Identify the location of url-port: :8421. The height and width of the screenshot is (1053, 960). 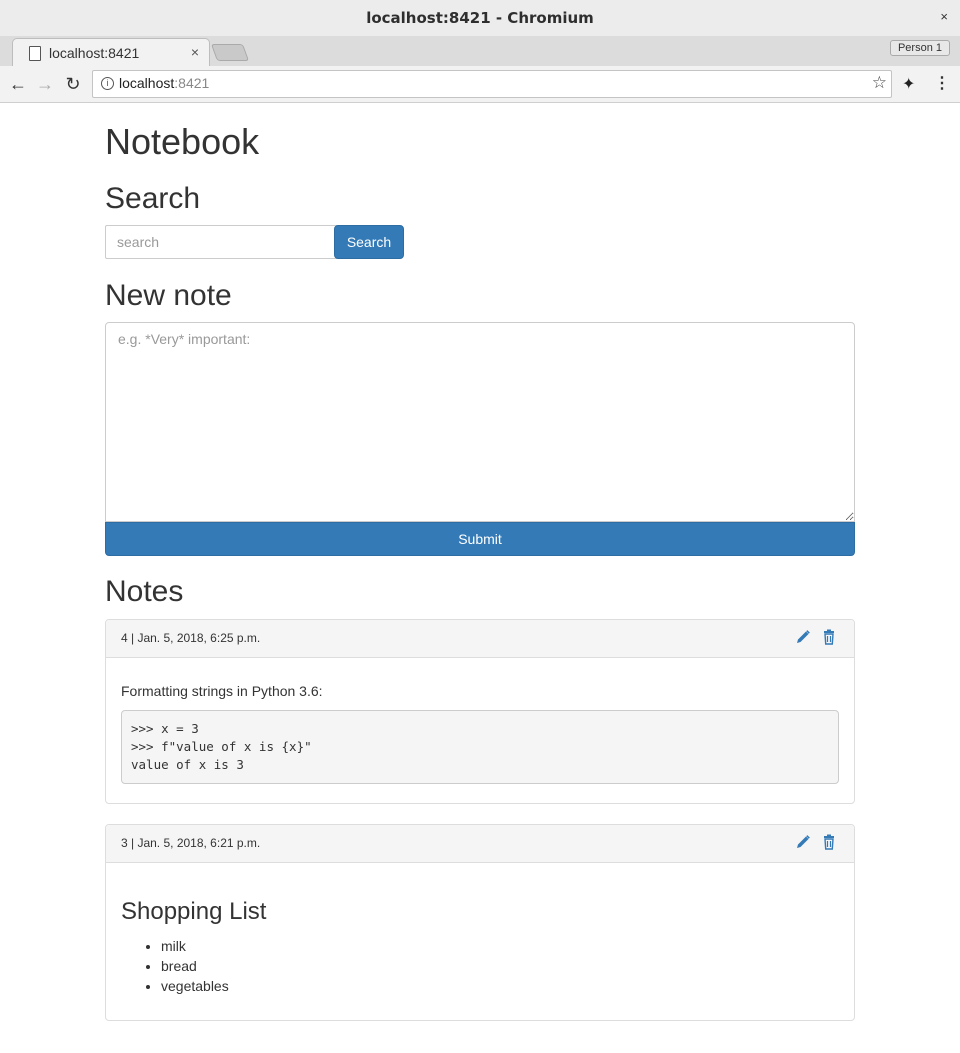
(192, 83).